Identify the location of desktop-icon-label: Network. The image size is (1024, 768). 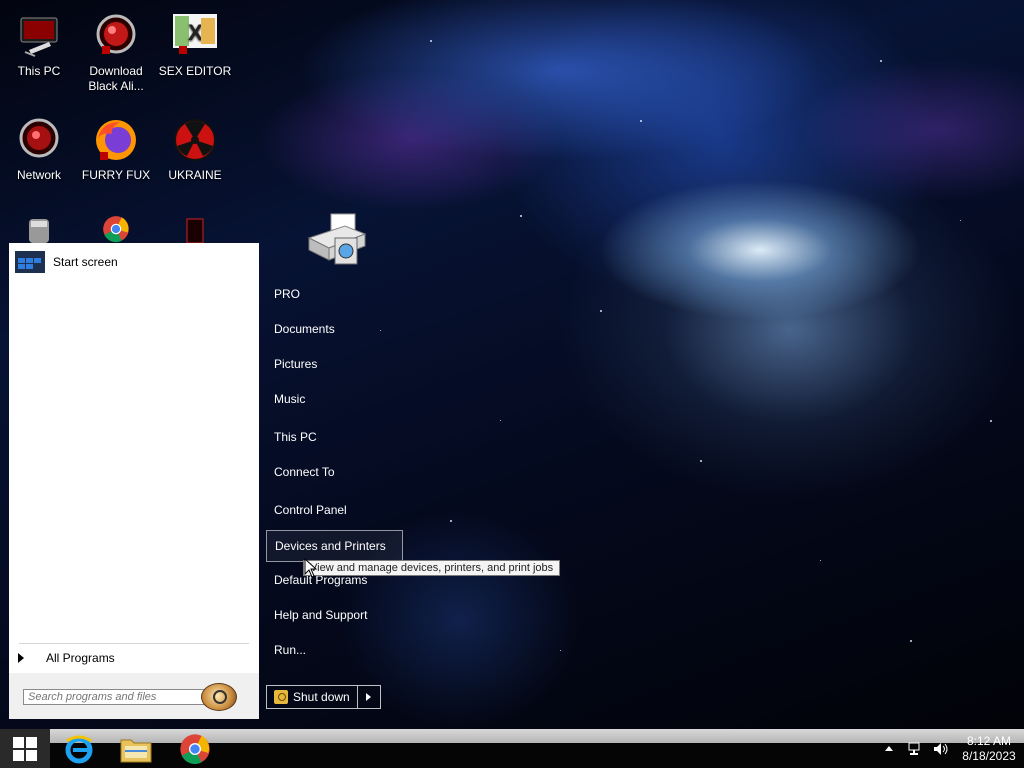
(38, 175).